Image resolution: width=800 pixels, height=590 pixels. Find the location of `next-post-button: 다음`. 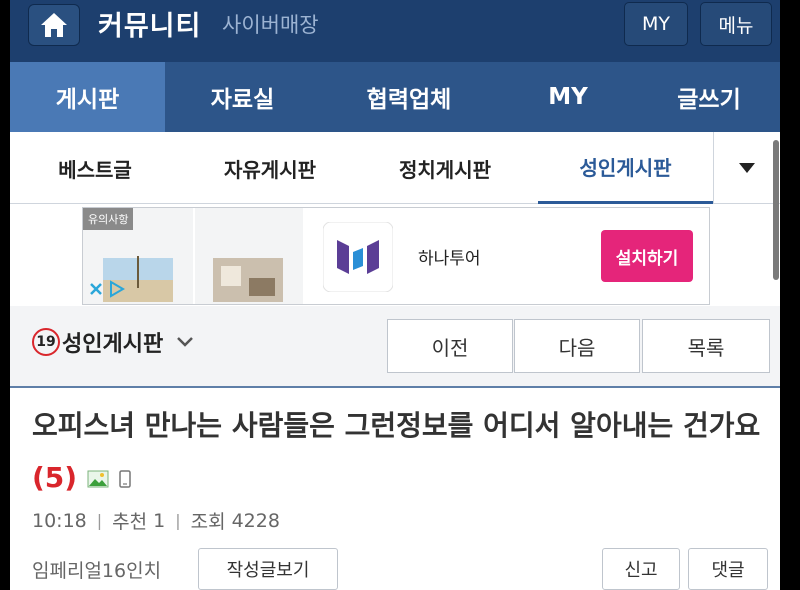

next-post-button: 다음 is located at coordinates (577, 346).